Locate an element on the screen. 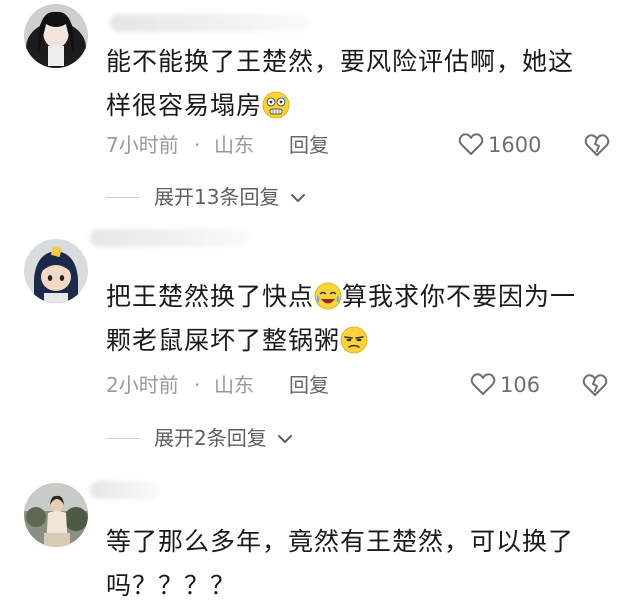  comment-time: 7小时前 is located at coordinates (142, 145).